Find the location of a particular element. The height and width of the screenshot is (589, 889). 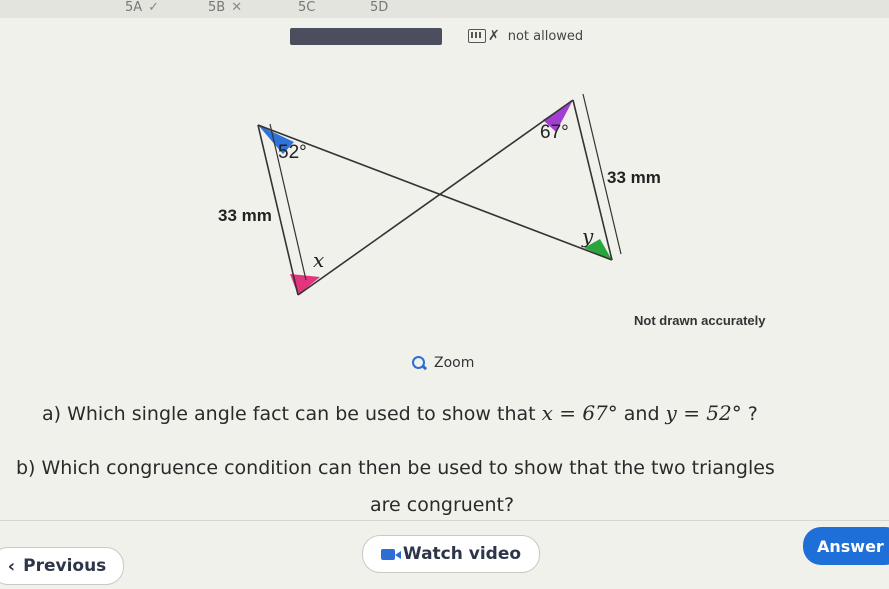

tab-5c: 5C is located at coordinates (306, 7).